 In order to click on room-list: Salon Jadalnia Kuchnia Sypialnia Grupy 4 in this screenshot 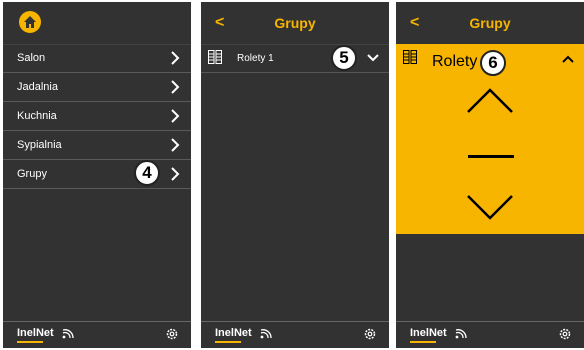, I will do `click(97, 116)`.